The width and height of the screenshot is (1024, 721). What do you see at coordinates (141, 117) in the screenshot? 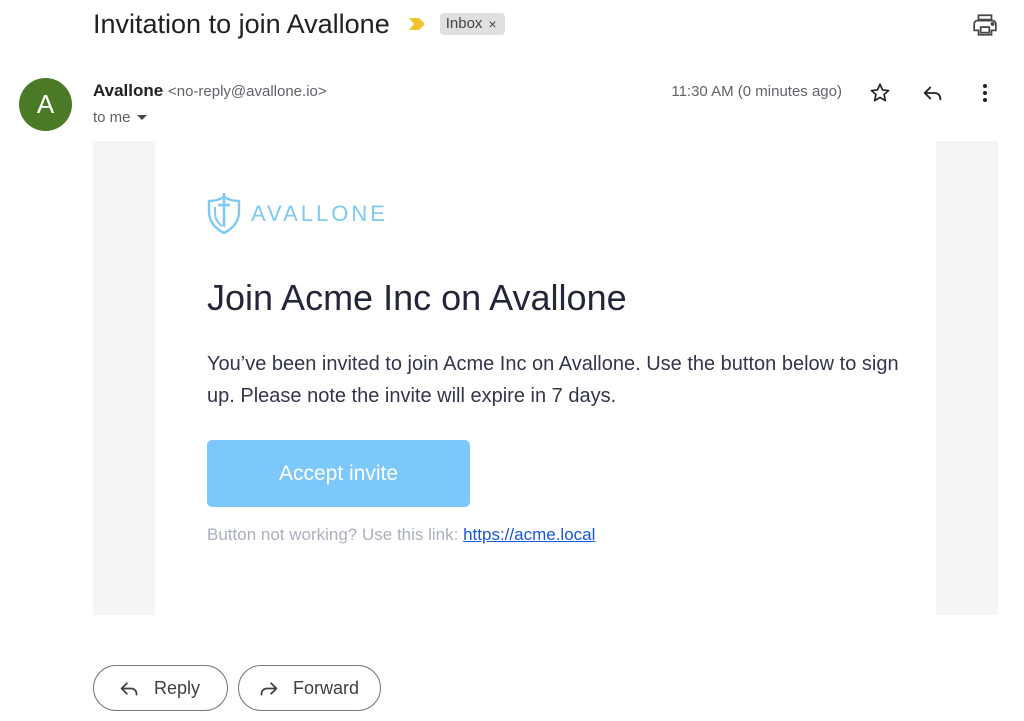
I see `caret-down-icon` at bounding box center [141, 117].